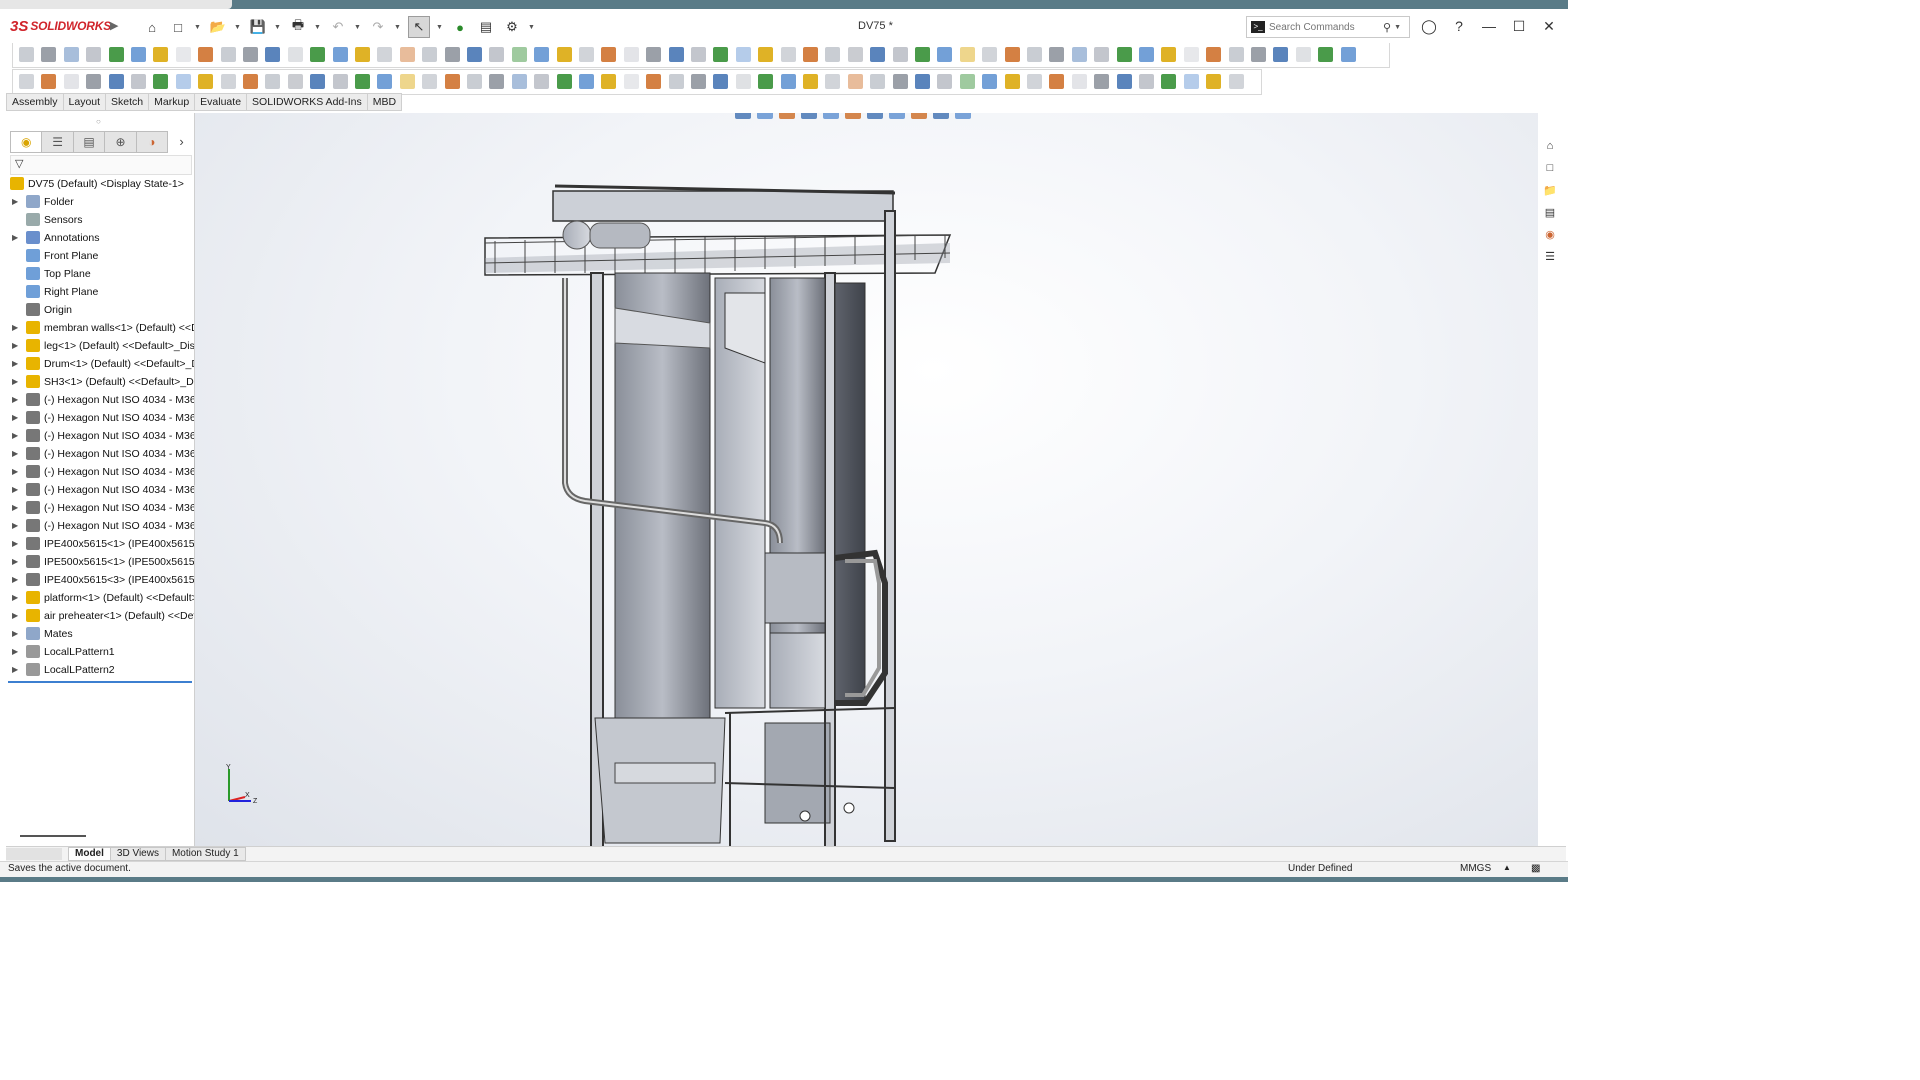 This screenshot has width=1920, height=1080. I want to click on tree-item: ▶ IPE400x5615<3> (IPE400x5615) <D, so click(100, 580).